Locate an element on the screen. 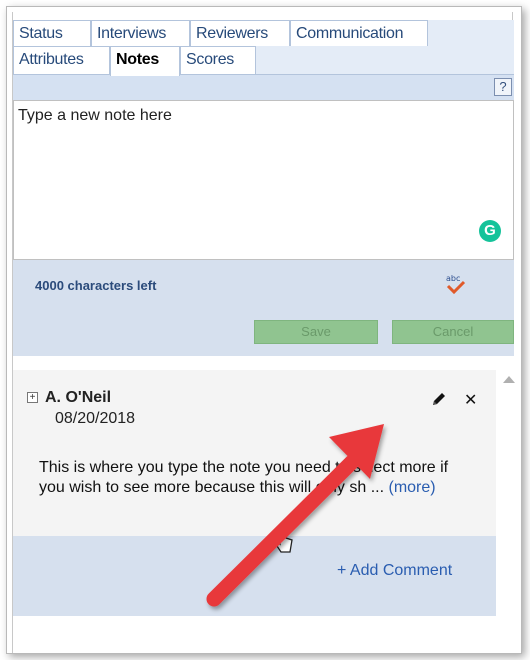  help-button: ? is located at coordinates (503, 87).